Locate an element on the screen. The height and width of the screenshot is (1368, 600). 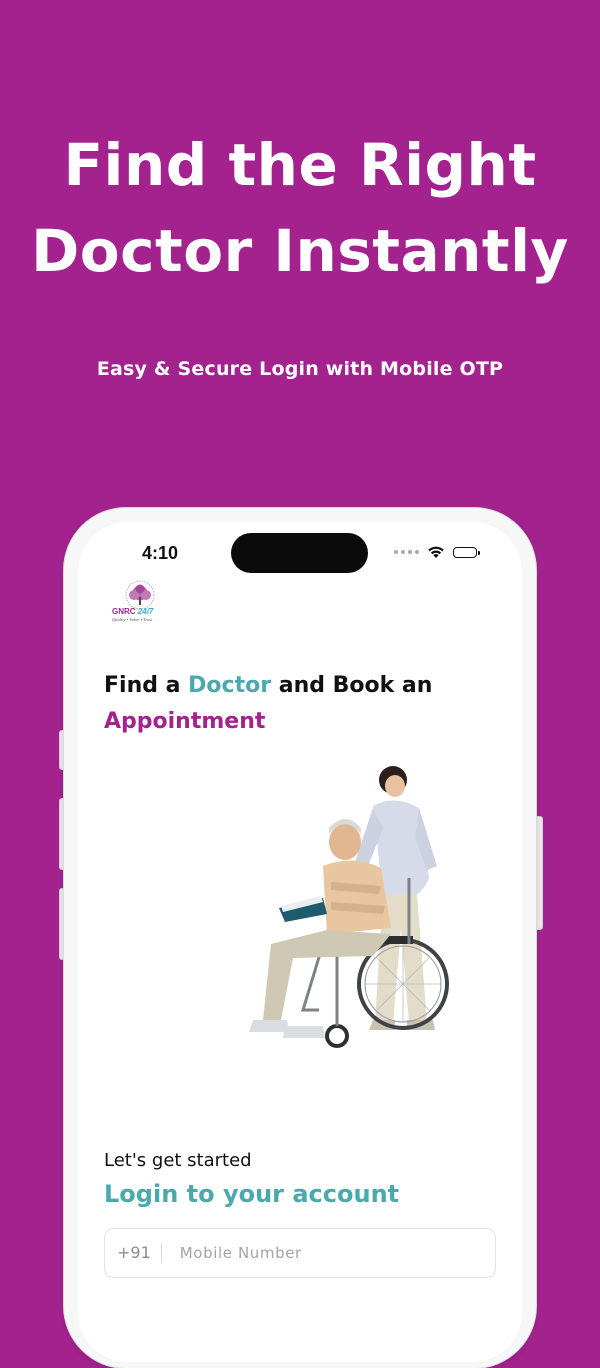
mobile-number-input is located at coordinates (328, 1253).